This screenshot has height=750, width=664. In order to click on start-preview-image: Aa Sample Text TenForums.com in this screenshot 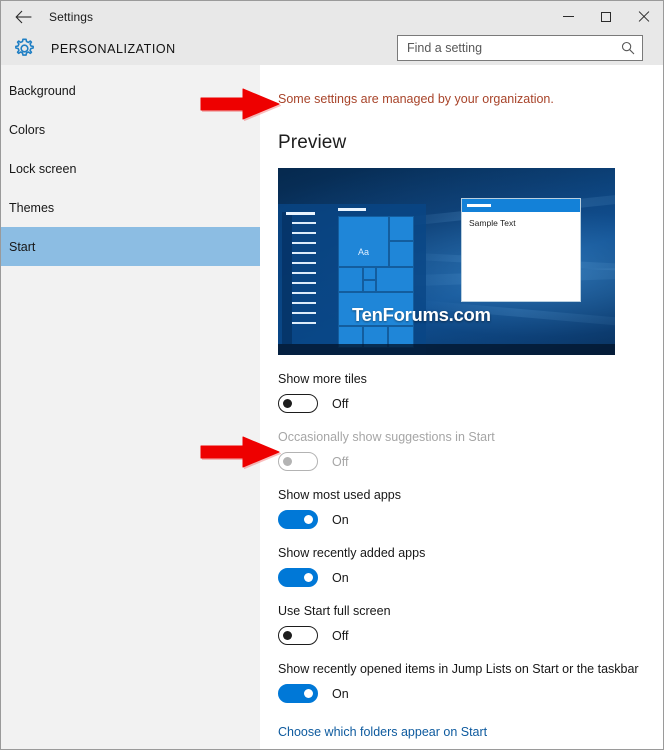, I will do `click(446, 261)`.